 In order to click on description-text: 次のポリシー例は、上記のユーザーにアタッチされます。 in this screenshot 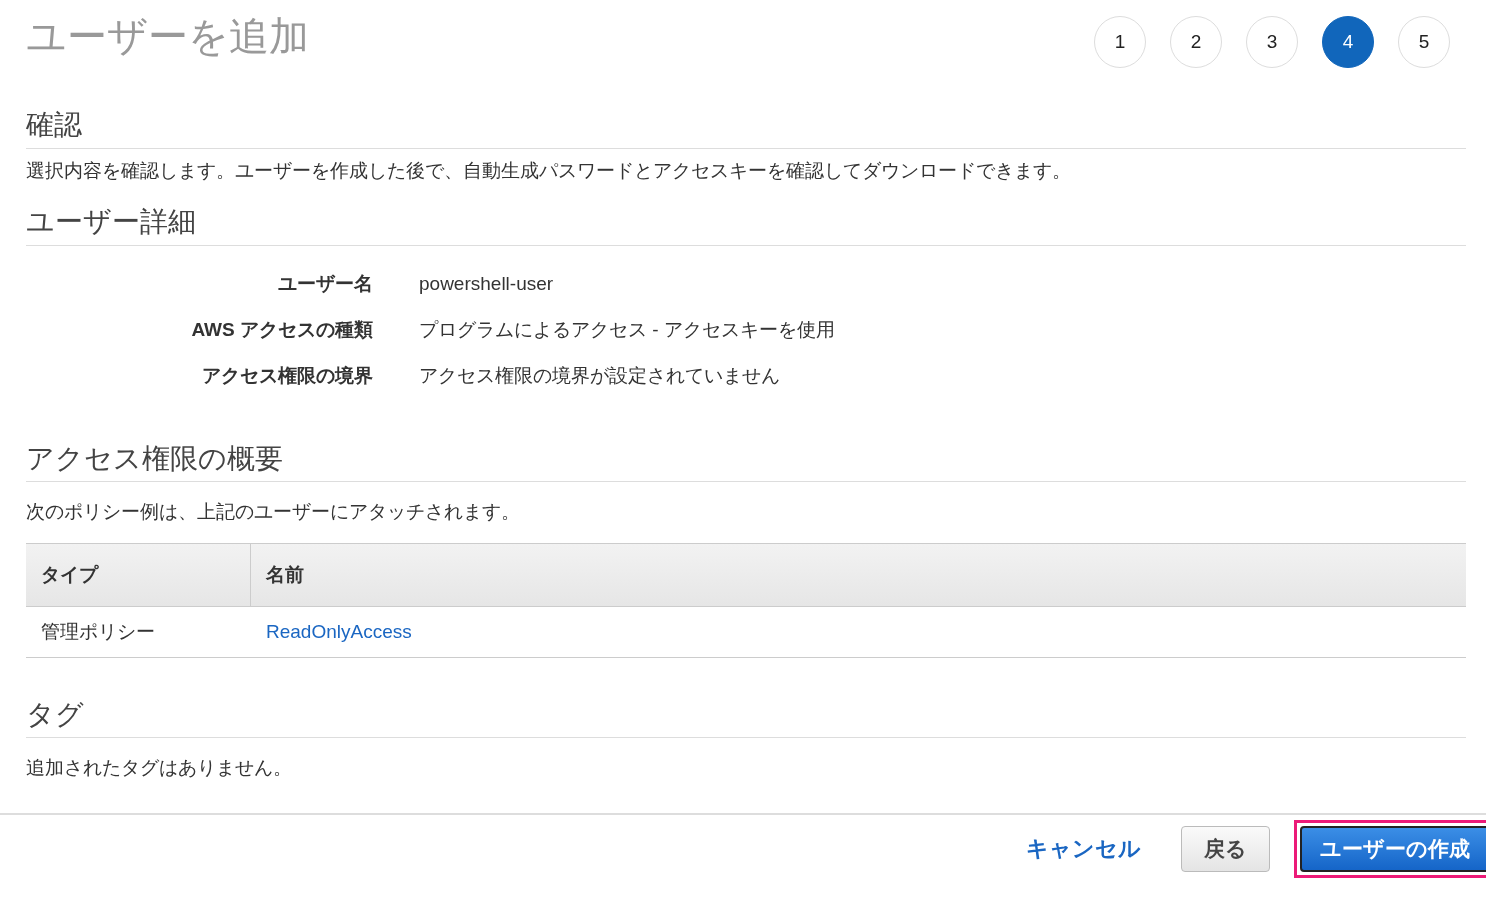, I will do `click(273, 512)`.